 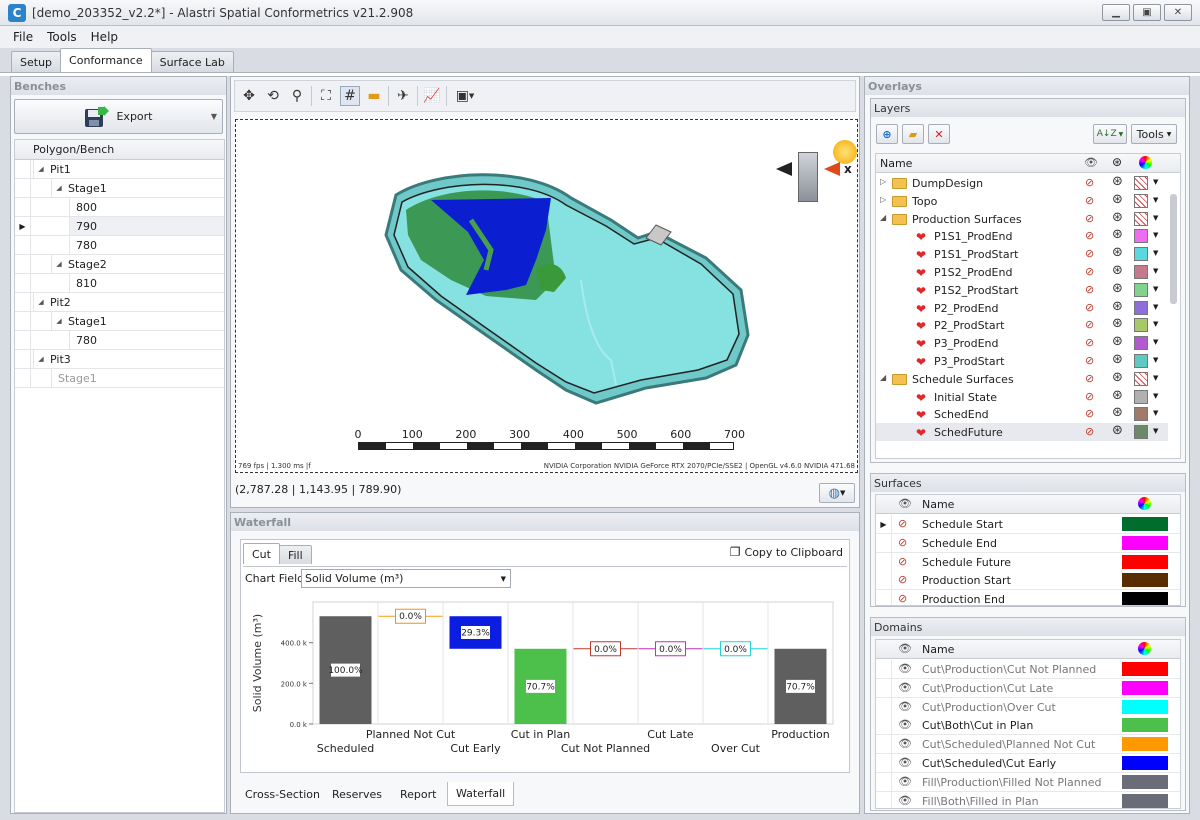 What do you see at coordinates (119, 359) in the screenshot?
I see `tree-row: ◢ Pit3` at bounding box center [119, 359].